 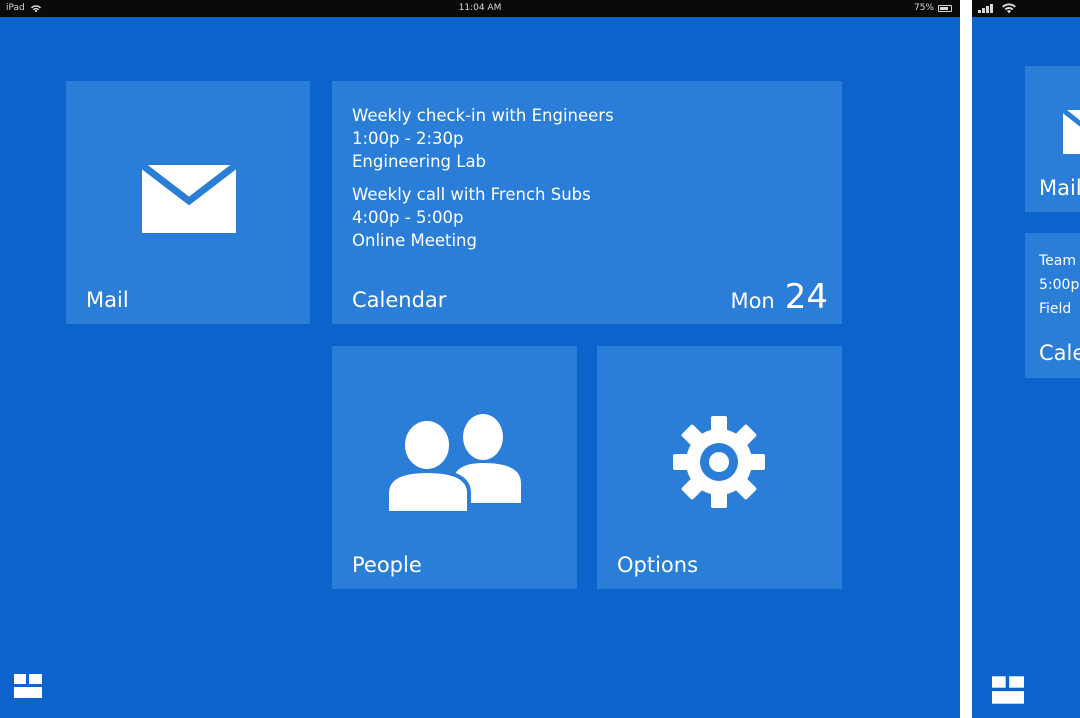 I want to click on event-title: Team, so click(x=1058, y=261).